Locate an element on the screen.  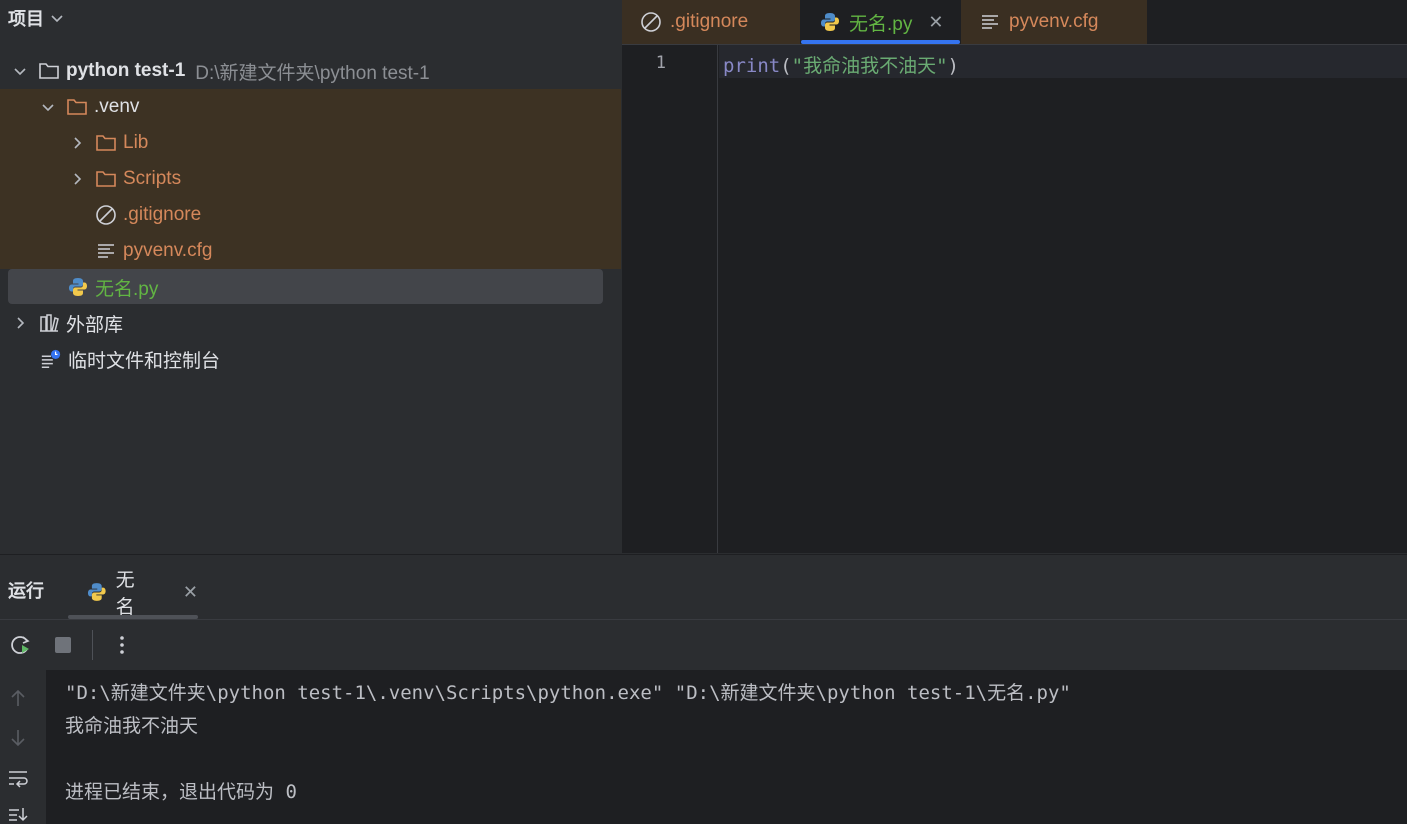
scroll-to-end-button is located at coordinates (18, 814).